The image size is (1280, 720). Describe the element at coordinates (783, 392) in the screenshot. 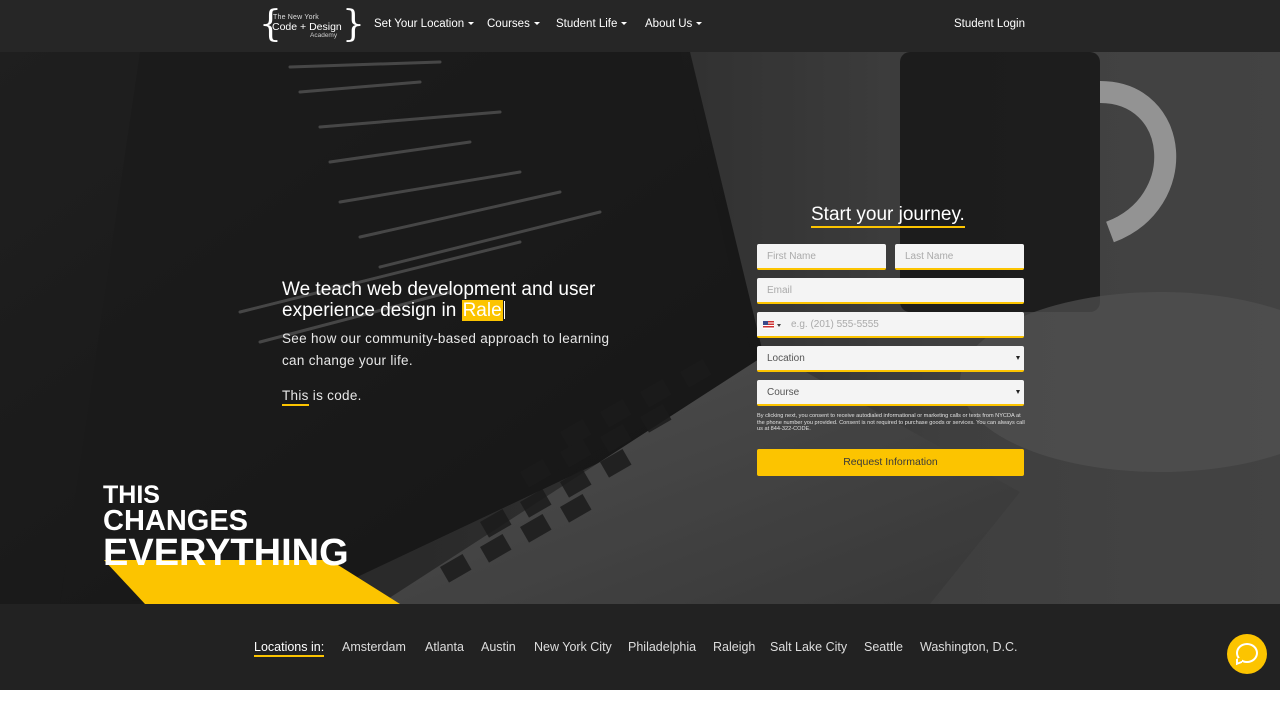

I see `course-select-value: Course` at that location.